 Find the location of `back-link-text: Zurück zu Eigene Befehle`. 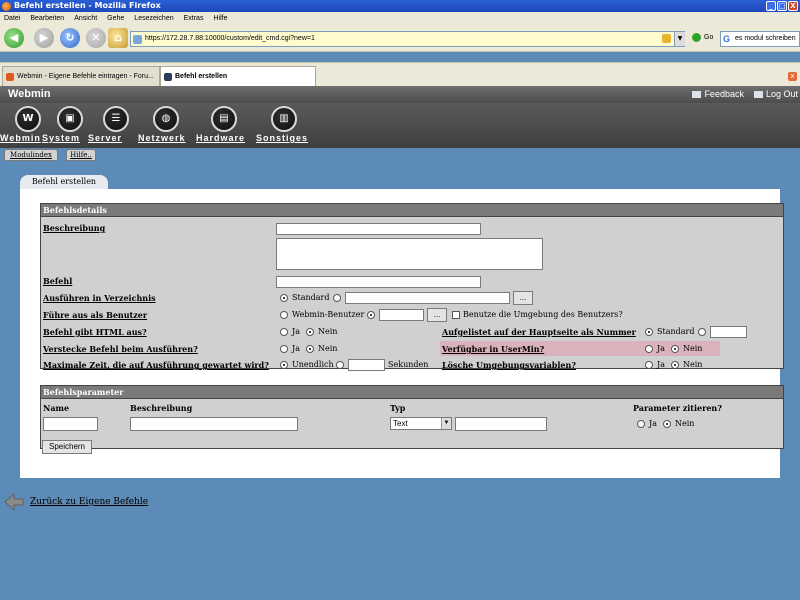

back-link-text: Zurück zu Eigene Befehle is located at coordinates (89, 502).